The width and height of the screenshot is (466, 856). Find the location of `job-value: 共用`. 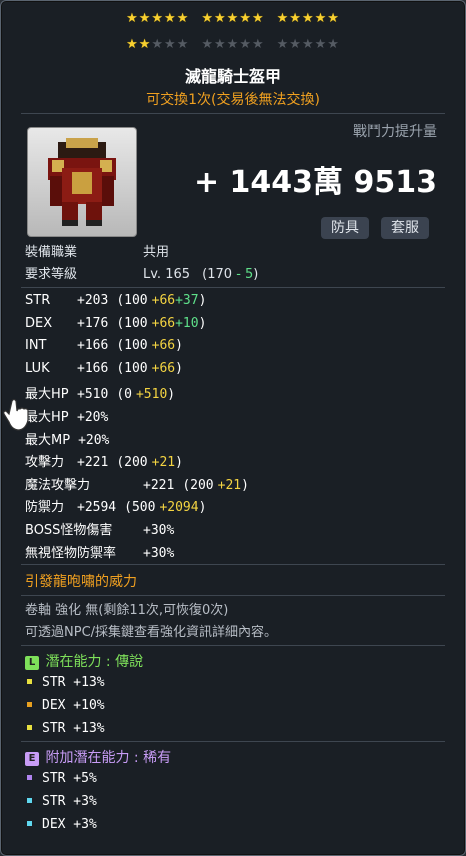

job-value: 共用 is located at coordinates (156, 252).